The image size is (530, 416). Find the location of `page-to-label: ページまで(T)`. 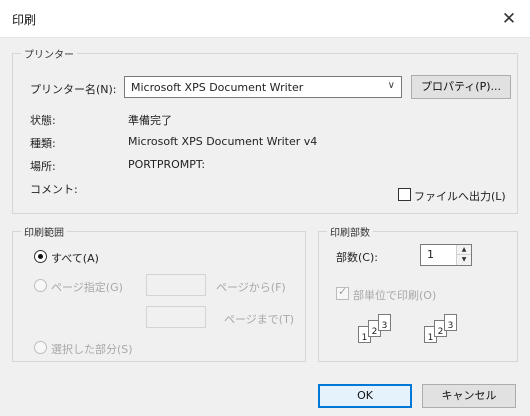

page-to-label: ページまで(T) is located at coordinates (259, 319).